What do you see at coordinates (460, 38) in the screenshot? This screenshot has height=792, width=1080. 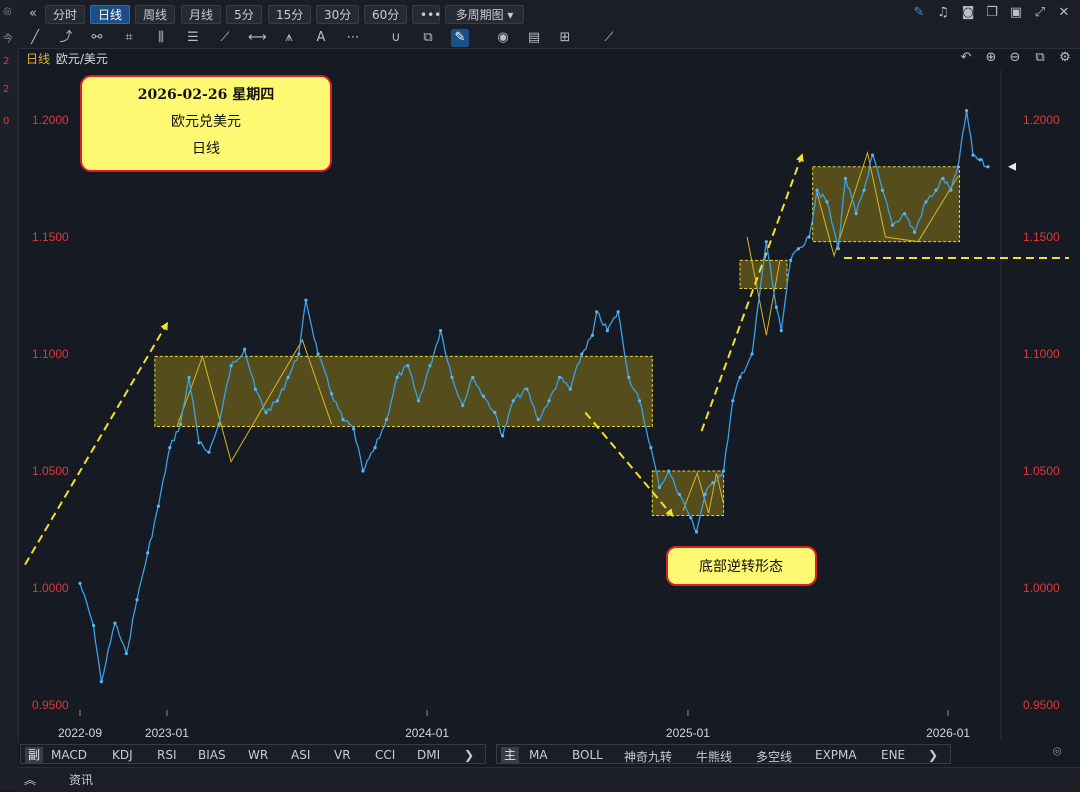 I see `pencil-icon: ✎` at bounding box center [460, 38].